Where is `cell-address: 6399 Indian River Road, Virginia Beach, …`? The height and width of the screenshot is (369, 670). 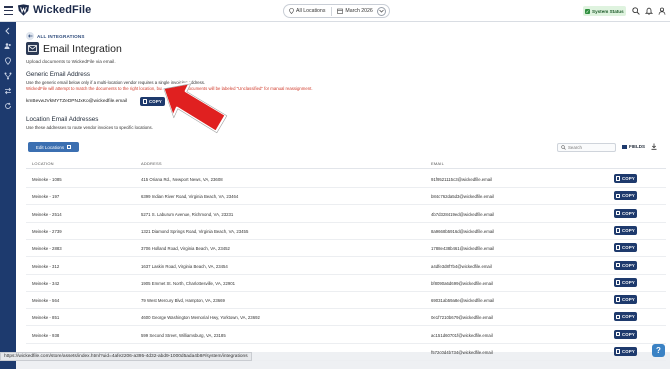 cell-address: 6399 Indian River Road, Virginia Beach, … is located at coordinates (190, 197).